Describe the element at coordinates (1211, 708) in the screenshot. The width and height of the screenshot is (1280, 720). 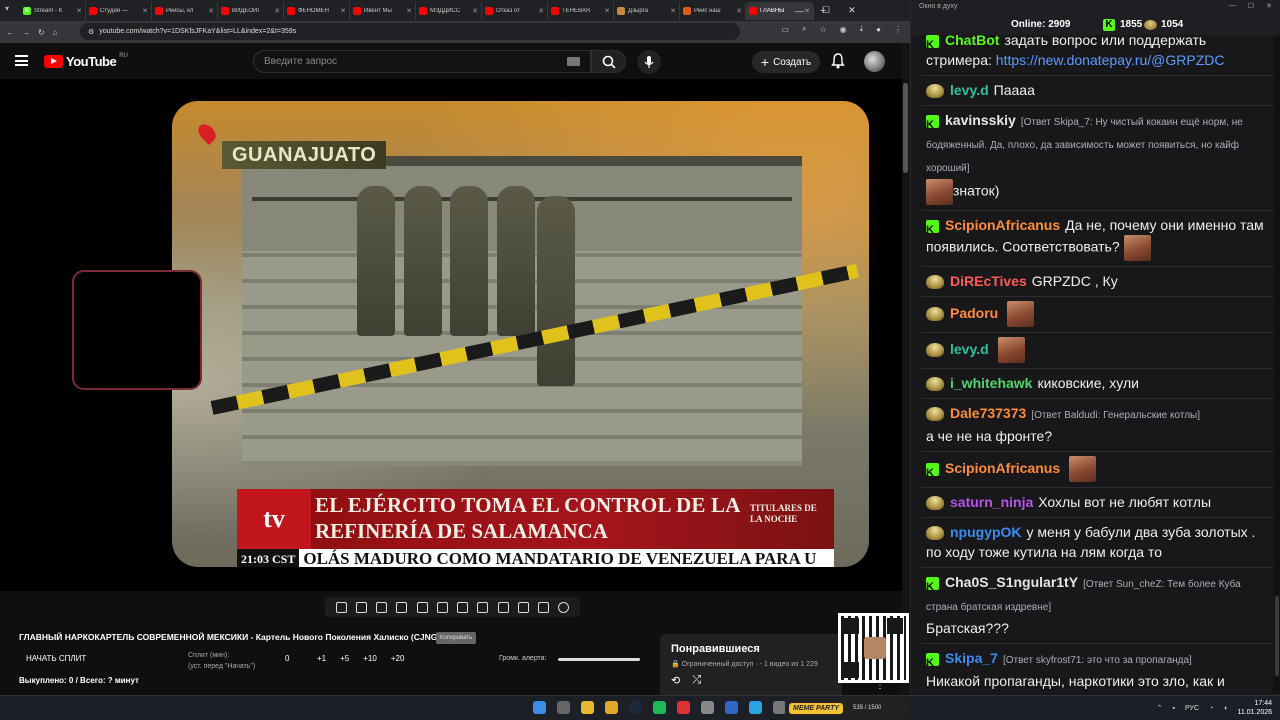
I see `wifi-icon: ◔` at that location.